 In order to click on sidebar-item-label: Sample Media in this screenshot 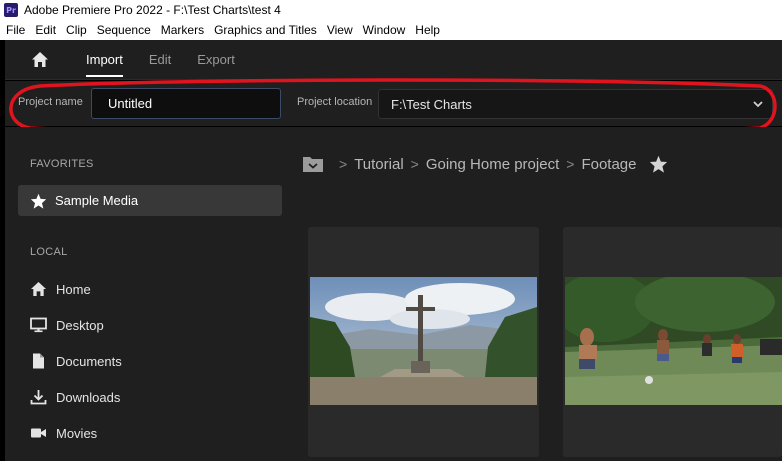, I will do `click(97, 200)`.